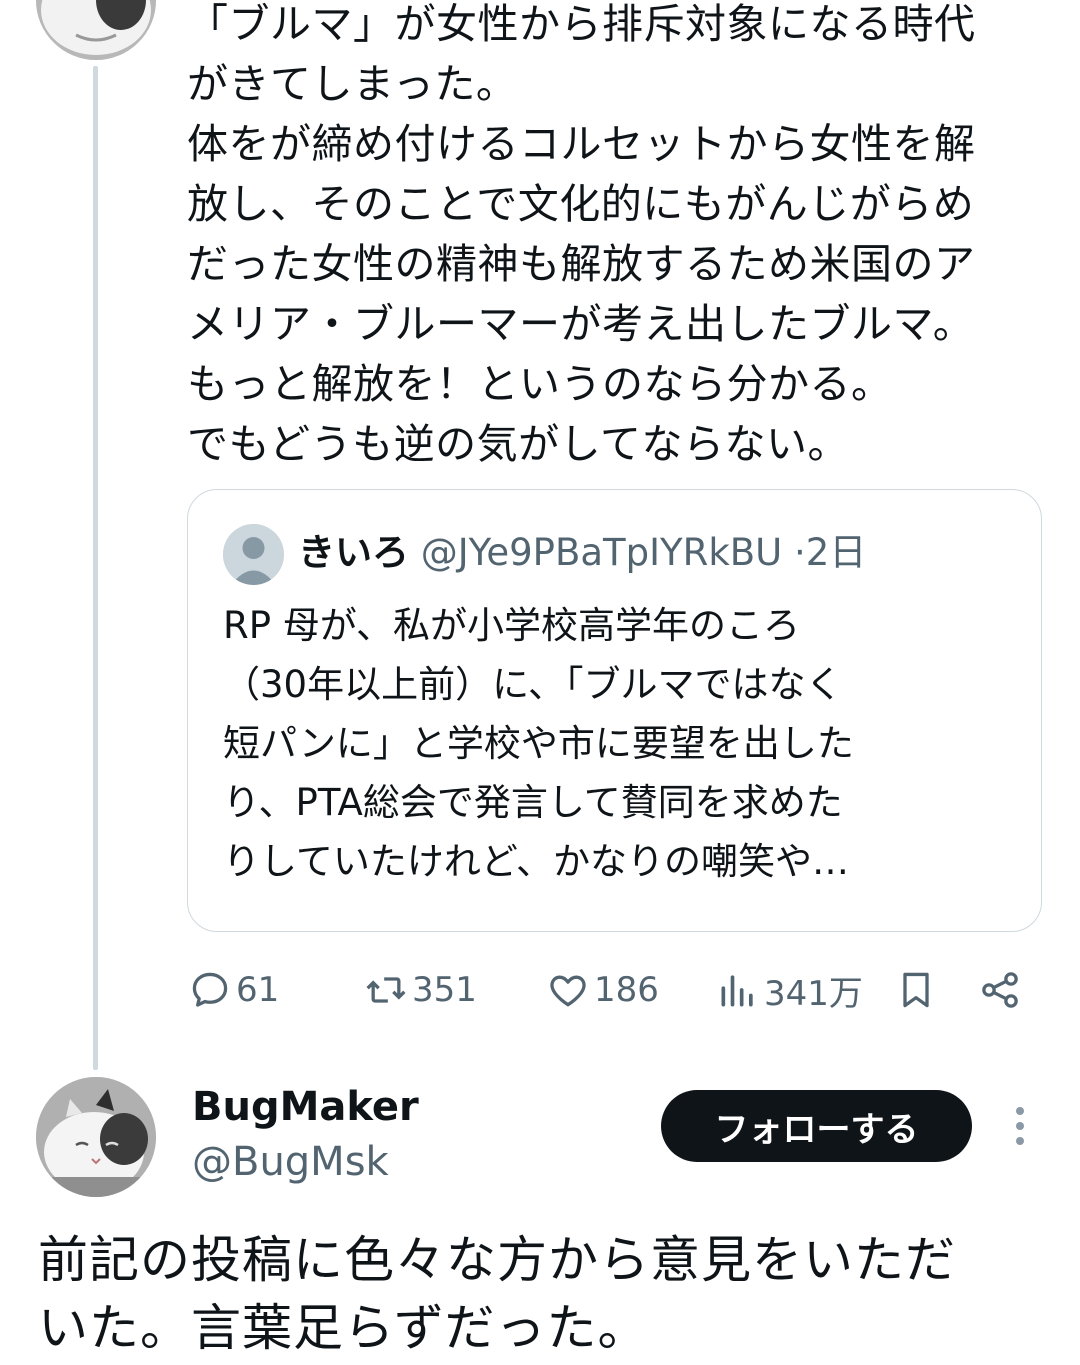 The height and width of the screenshot is (1365, 1080). What do you see at coordinates (253, 554) in the screenshot?
I see `default-avatar-icon` at bounding box center [253, 554].